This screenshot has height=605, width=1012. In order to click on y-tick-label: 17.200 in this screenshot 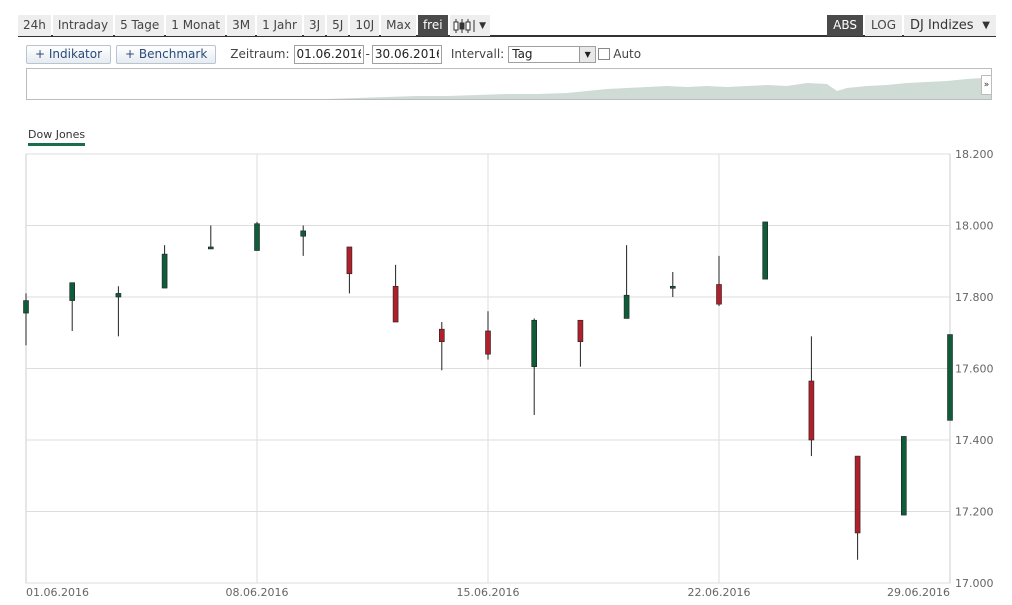, I will do `click(974, 512)`.